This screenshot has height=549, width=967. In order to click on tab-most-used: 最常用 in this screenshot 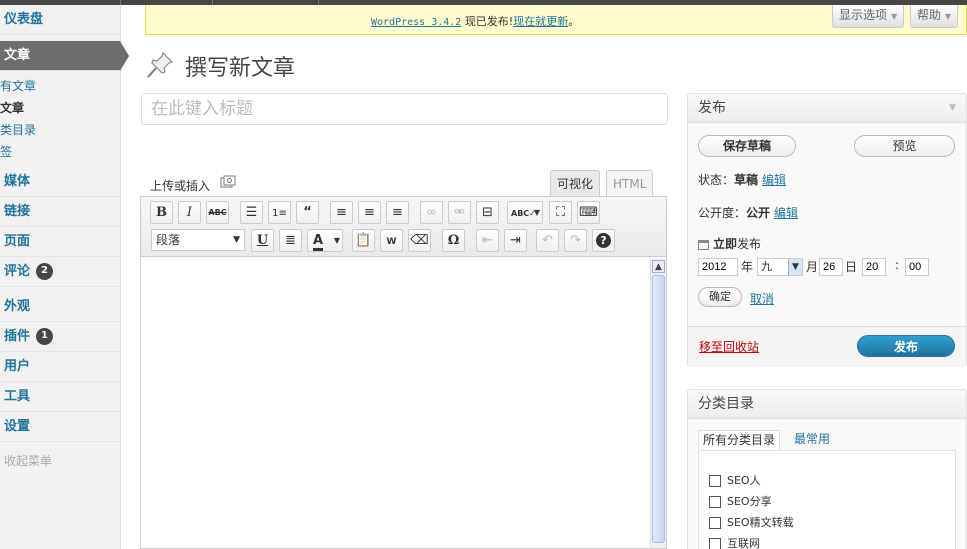, I will do `click(812, 440)`.